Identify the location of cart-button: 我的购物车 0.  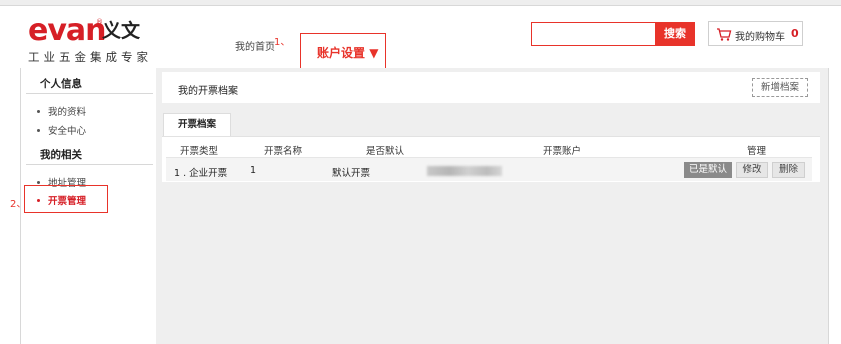
(755, 33).